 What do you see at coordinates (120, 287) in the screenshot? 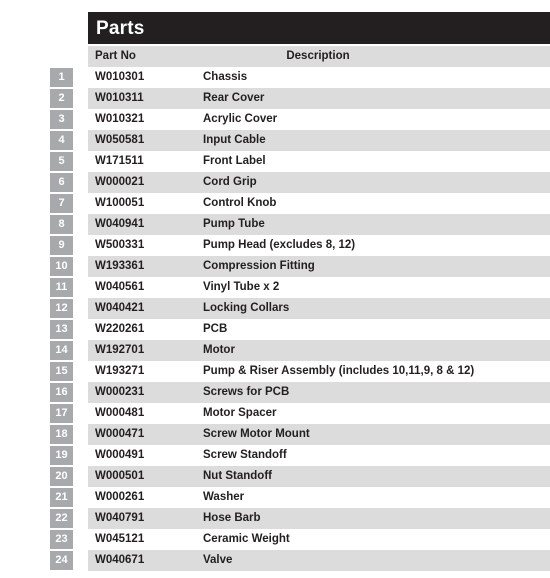
I see `cell-part-no: W040561` at bounding box center [120, 287].